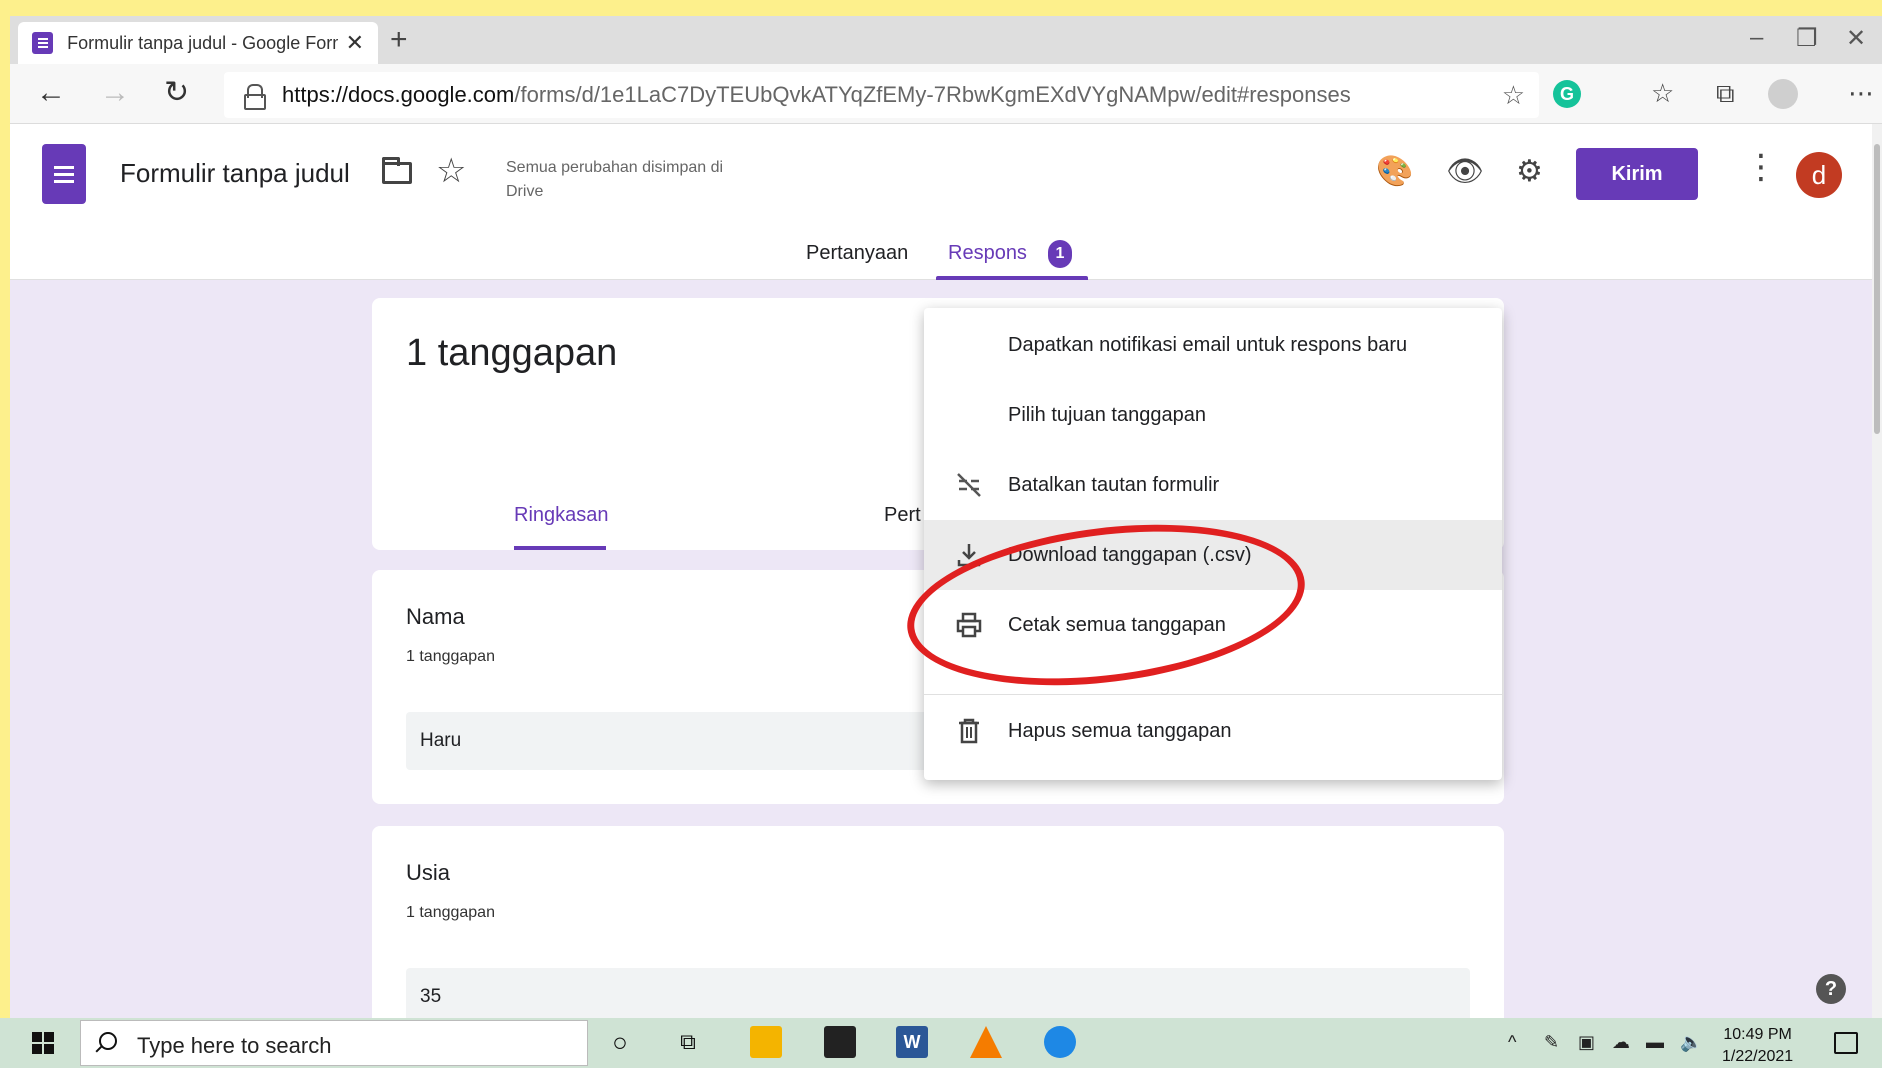  What do you see at coordinates (1551, 1042) in the screenshot?
I see `pen-icon: ✎` at bounding box center [1551, 1042].